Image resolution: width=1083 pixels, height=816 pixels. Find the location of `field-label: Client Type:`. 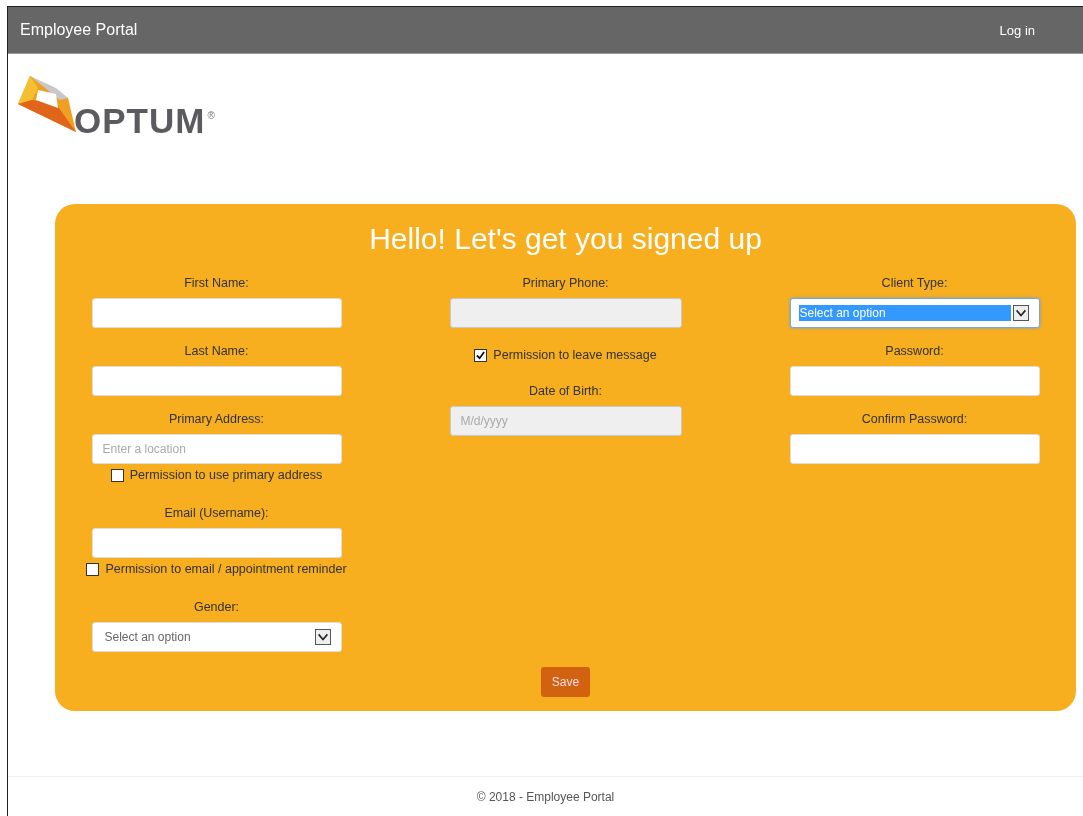

field-label: Client Type: is located at coordinates (914, 283).